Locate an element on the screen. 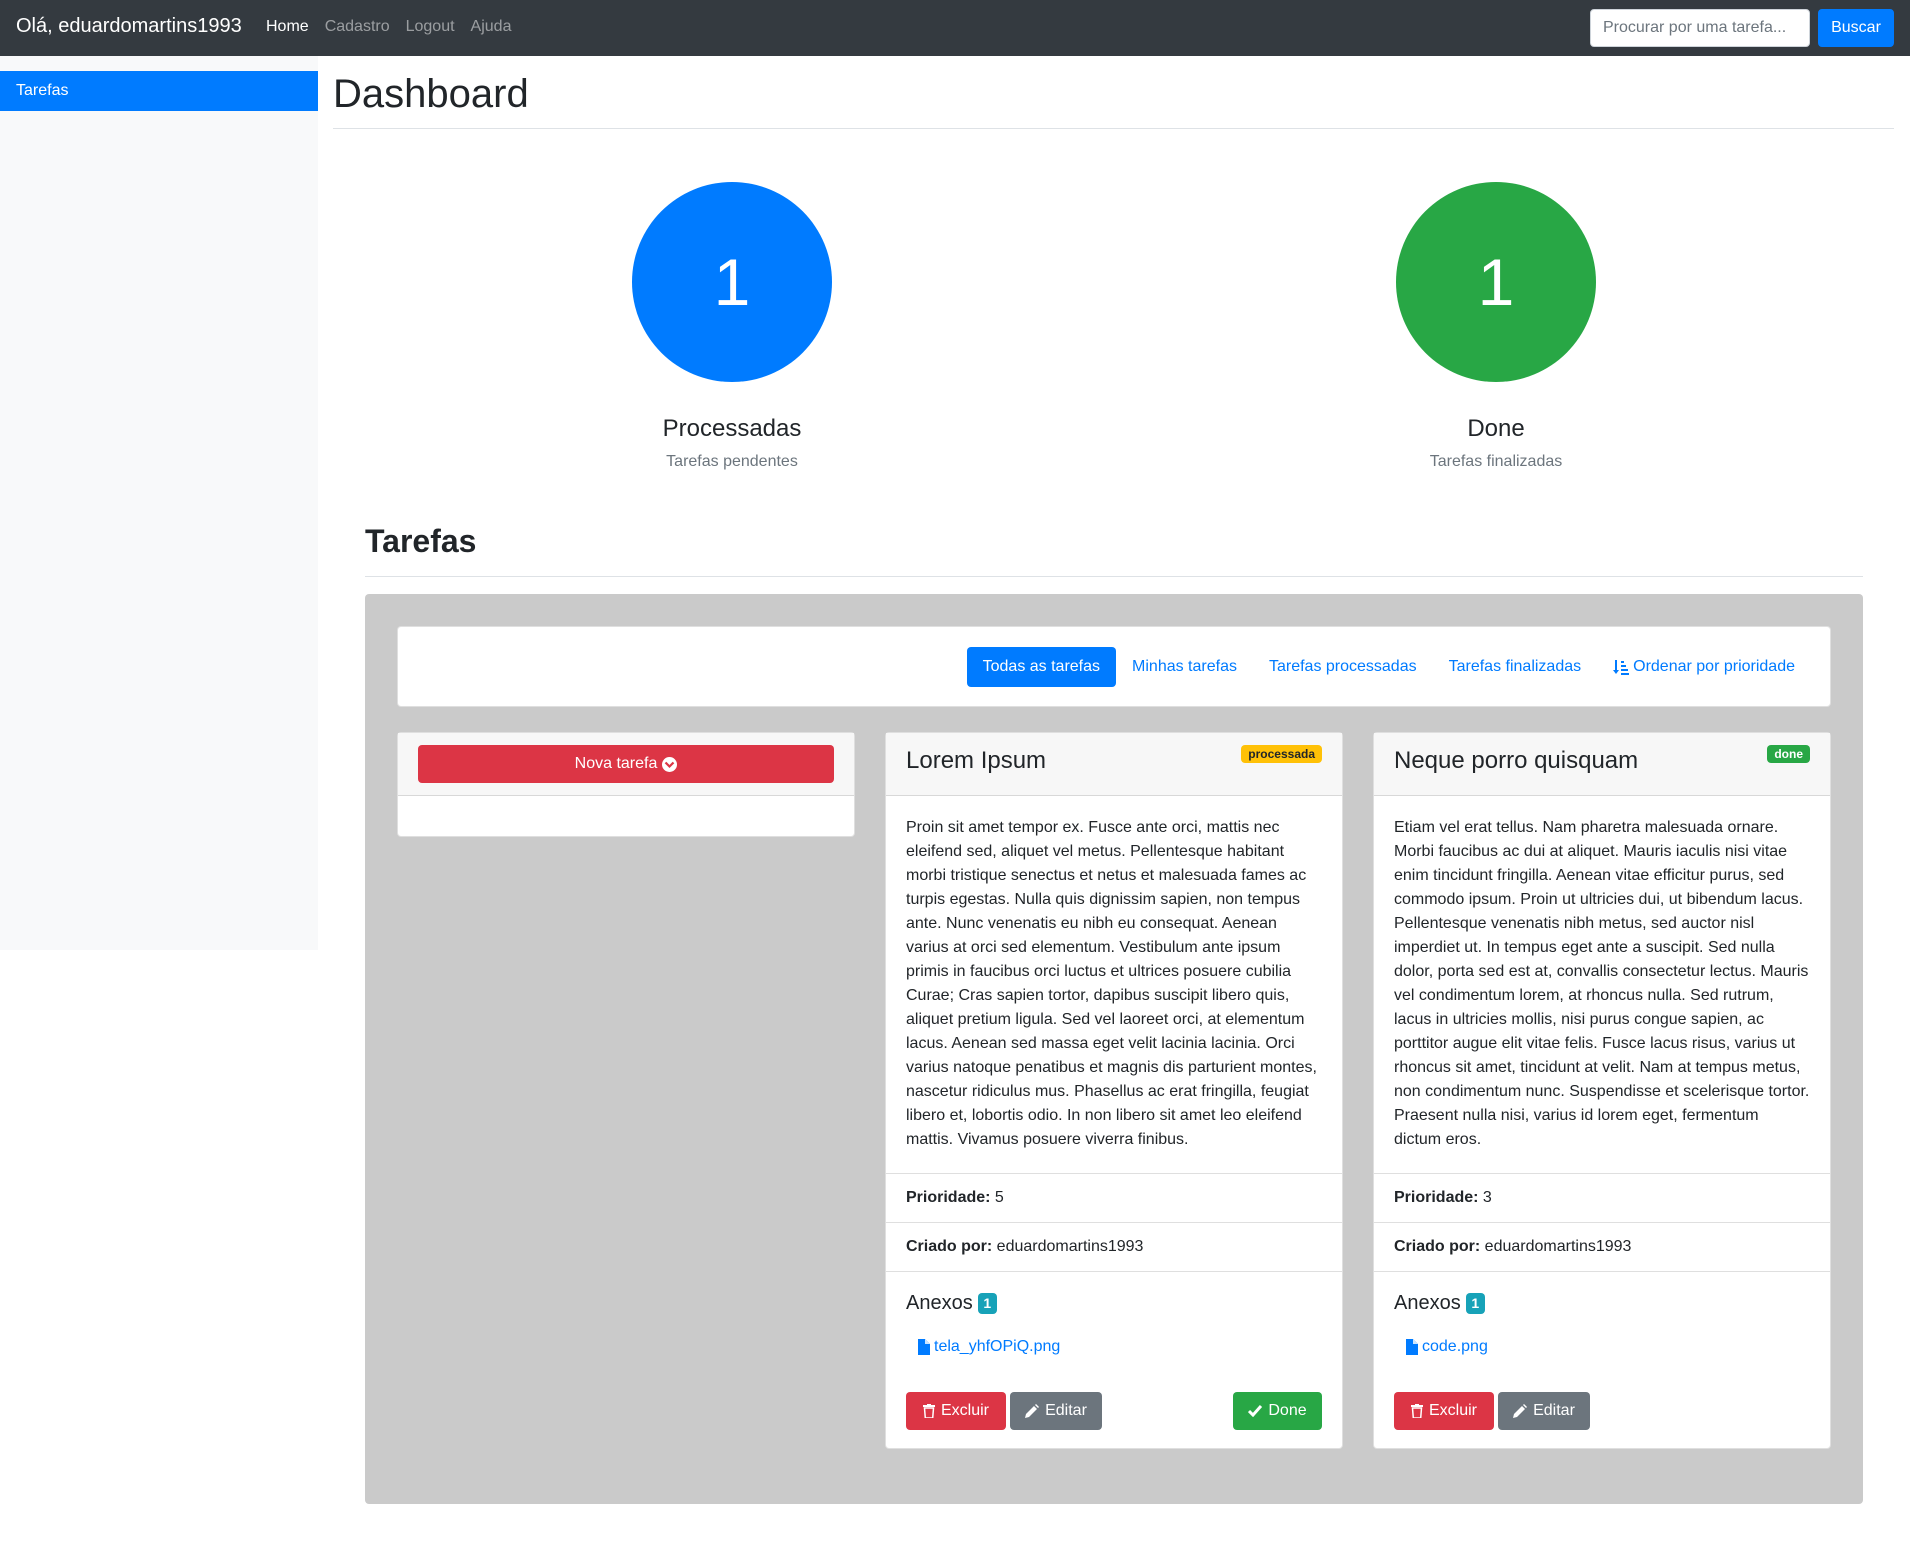 The width and height of the screenshot is (1910, 1552). nav-ajuda: Ajuda is located at coordinates (491, 27).